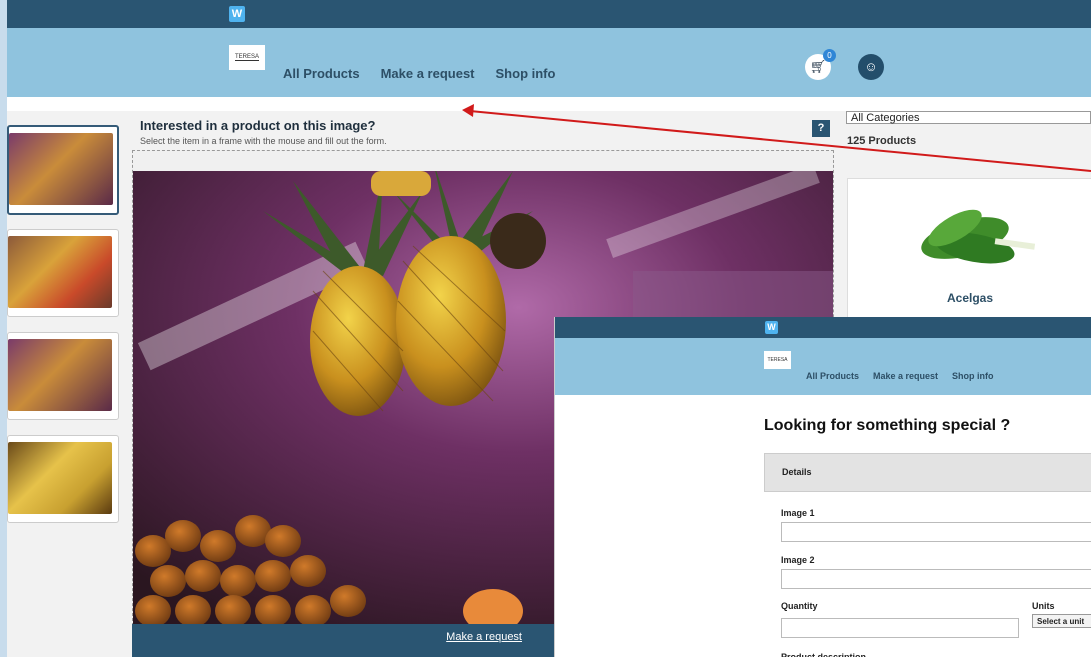 This screenshot has height=657, width=1091. What do you see at coordinates (882, 141) in the screenshot?
I see `product-count: 125 Products` at bounding box center [882, 141].